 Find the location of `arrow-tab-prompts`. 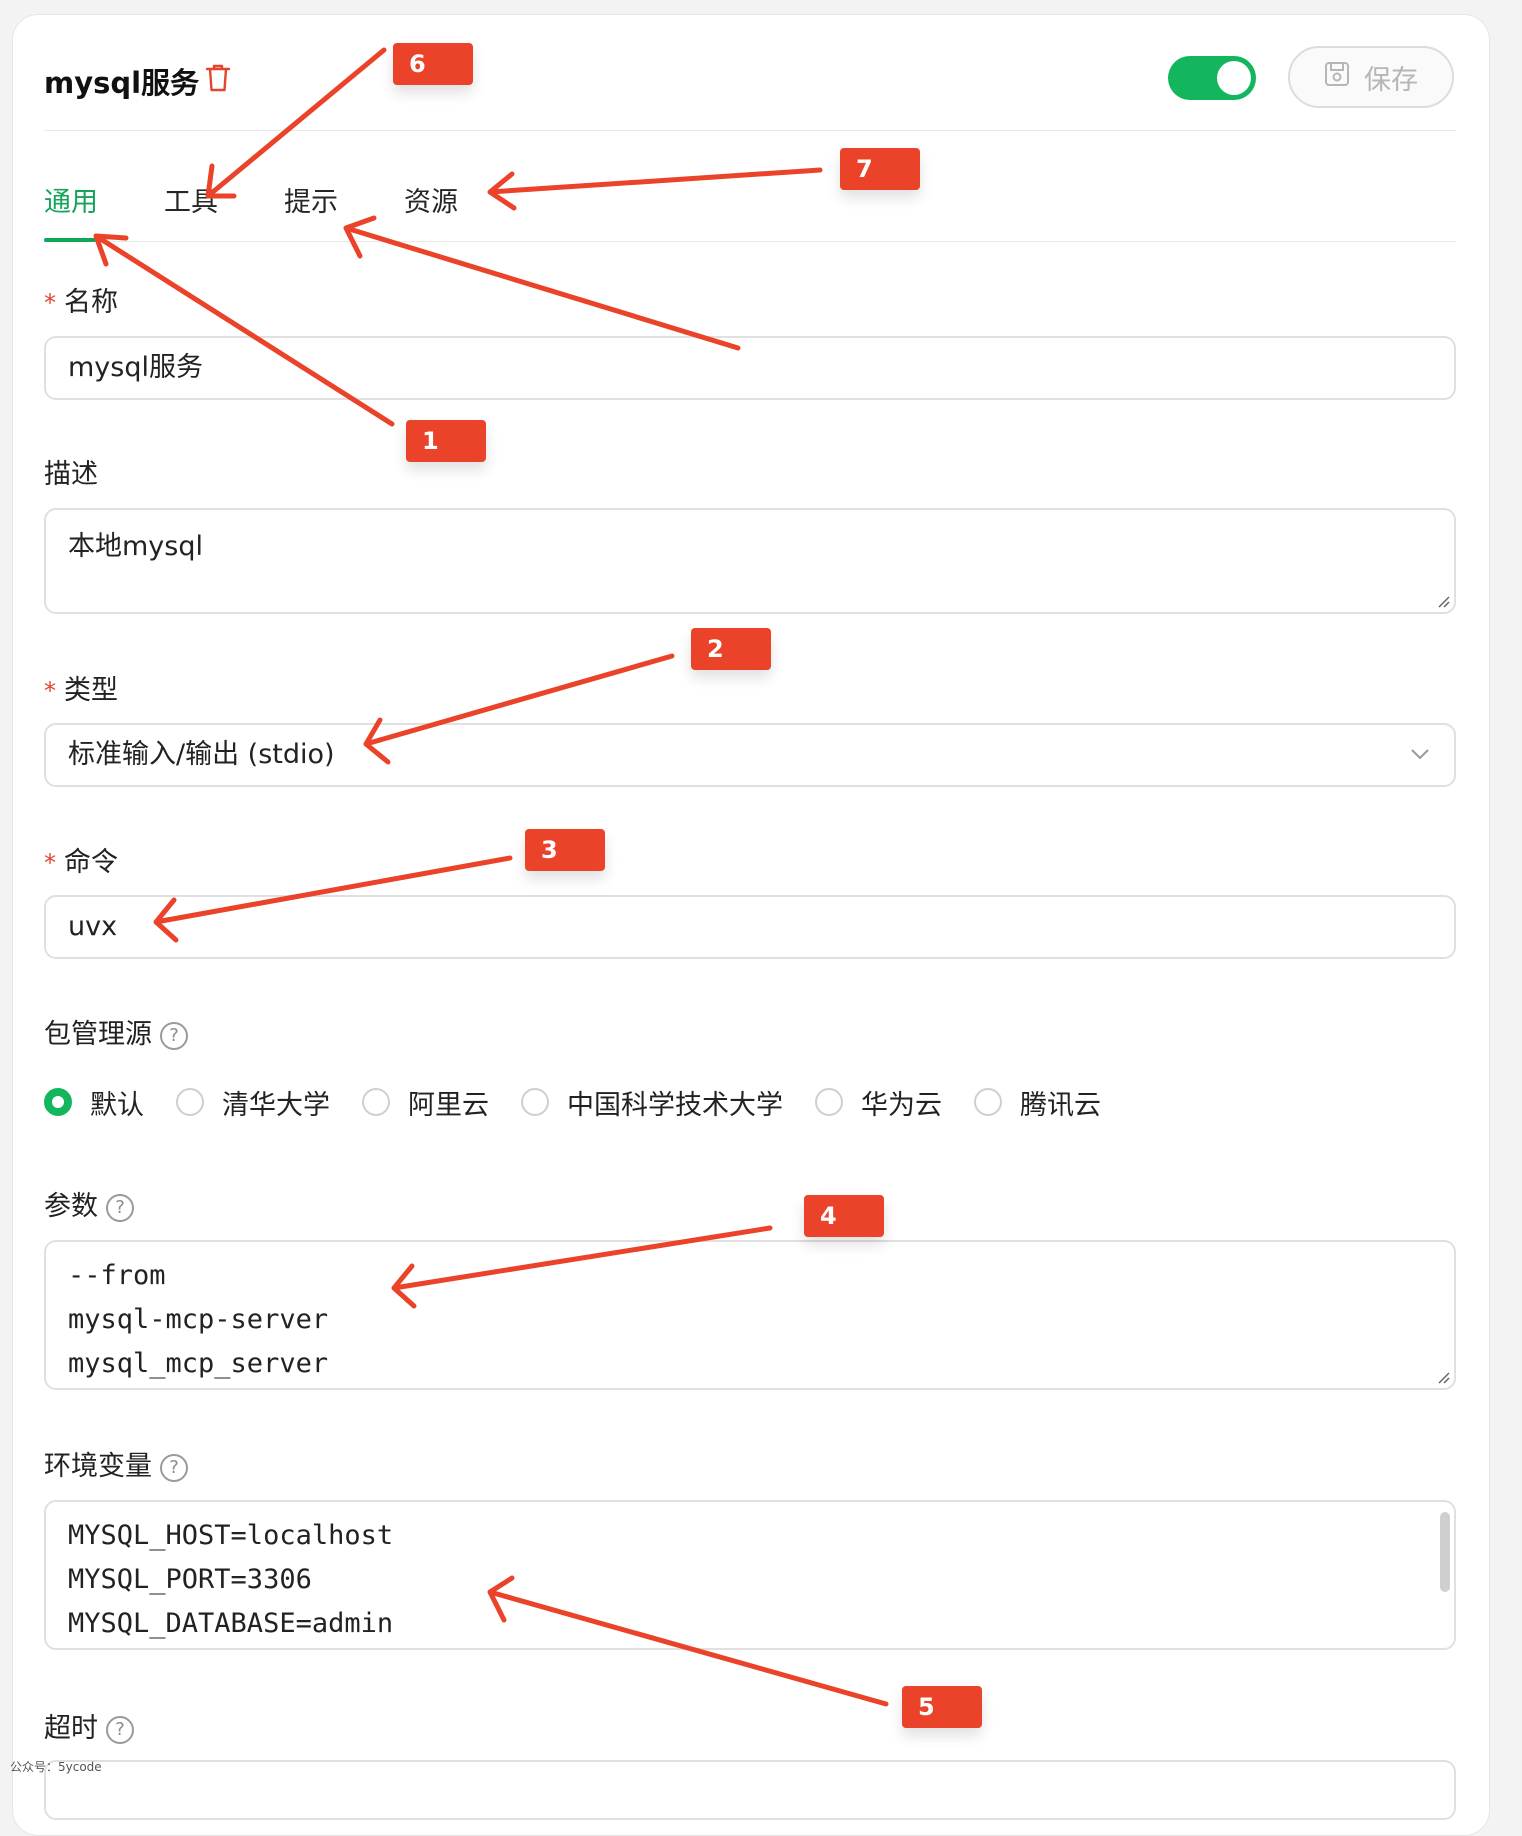

arrow-tab-prompts is located at coordinates (542, 283).